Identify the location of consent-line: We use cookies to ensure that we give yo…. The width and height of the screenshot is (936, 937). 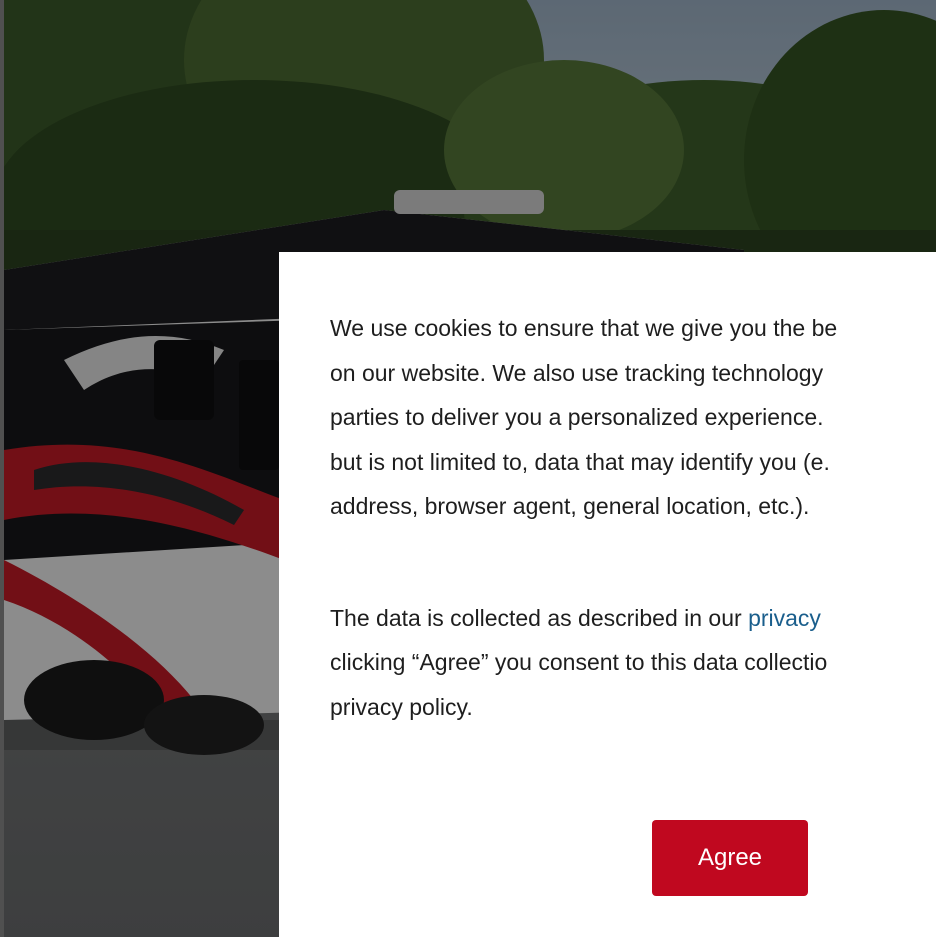
(584, 328).